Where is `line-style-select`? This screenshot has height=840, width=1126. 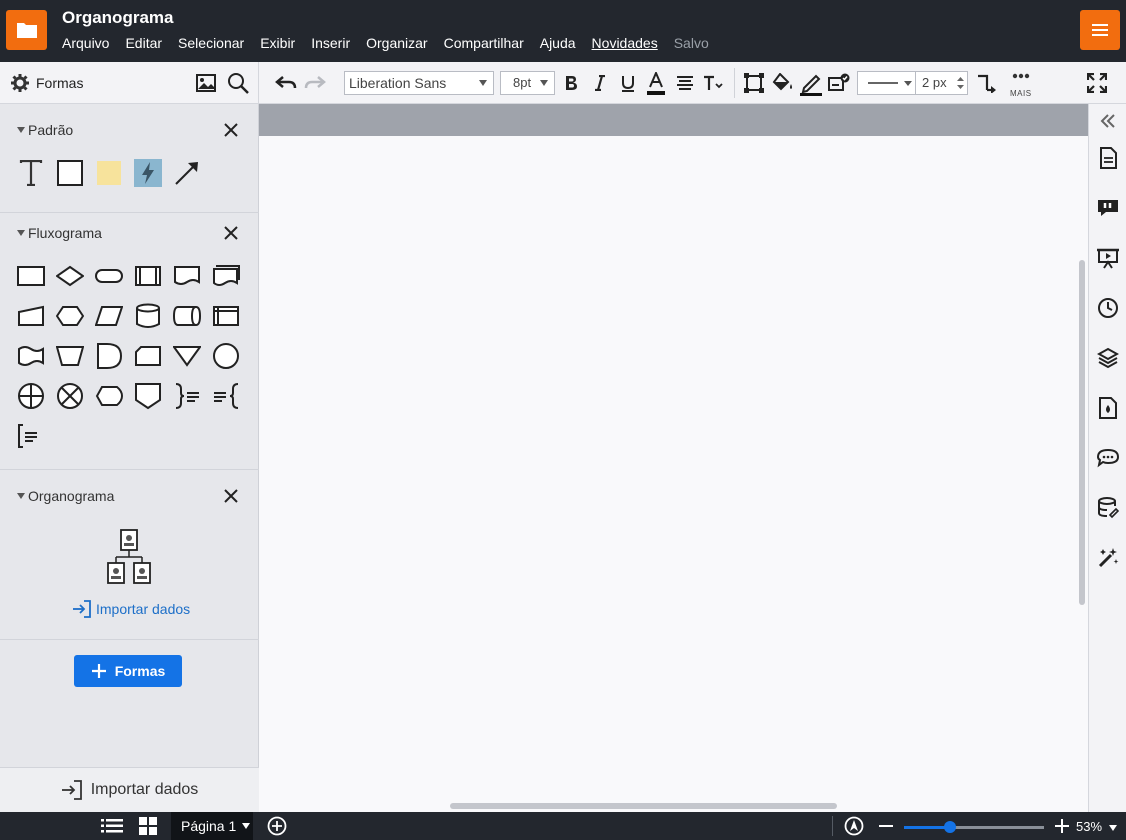
line-style-select is located at coordinates (886, 83).